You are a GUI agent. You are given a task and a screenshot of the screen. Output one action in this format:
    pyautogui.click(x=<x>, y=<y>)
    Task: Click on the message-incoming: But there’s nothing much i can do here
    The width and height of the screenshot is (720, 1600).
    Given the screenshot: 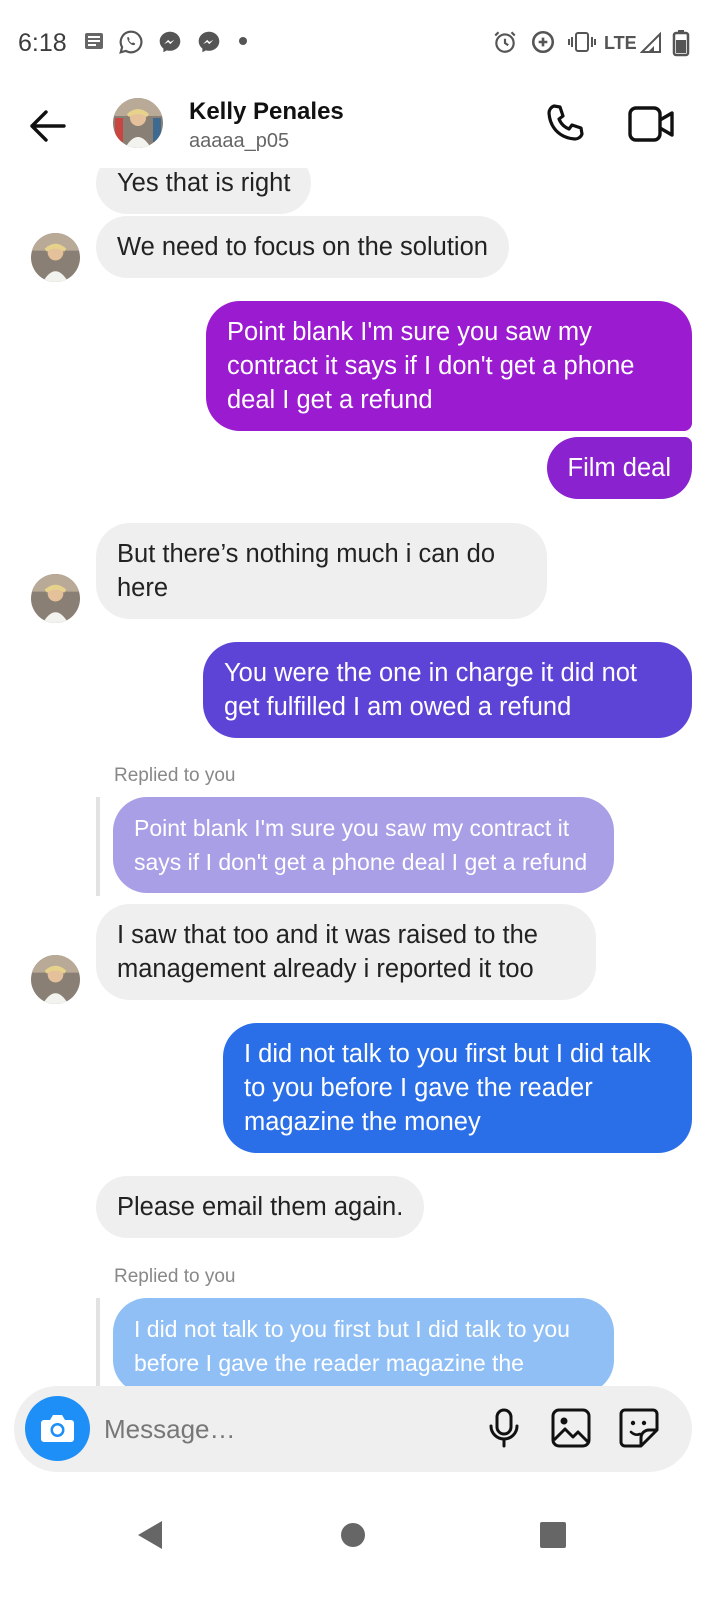 What is the action you would take?
    pyautogui.click(x=321, y=571)
    